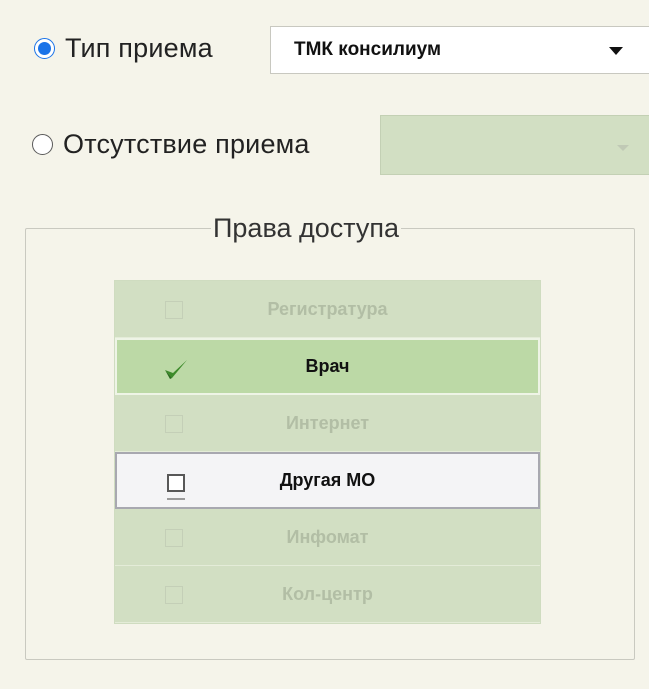 This screenshot has height=689, width=649. I want to click on access-rights-title: Права доступа, so click(306, 228).